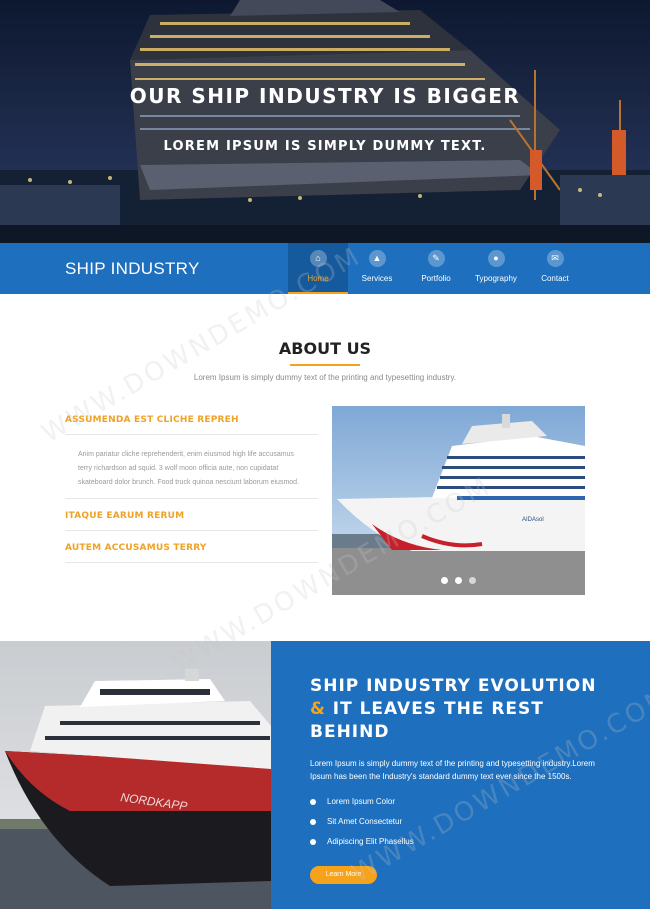 The image size is (650, 909). Describe the element at coordinates (325, 365) in the screenshot. I see `title-underline` at that location.